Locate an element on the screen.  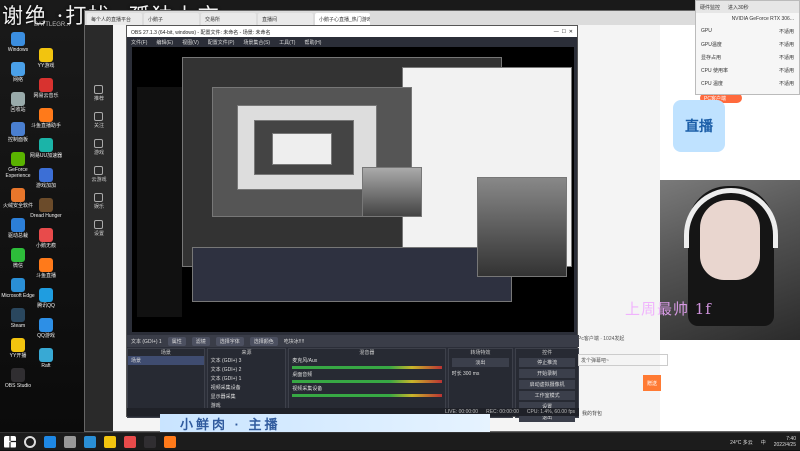
mixer-channel-label: 桌面音频 is located at coordinates (302, 375).